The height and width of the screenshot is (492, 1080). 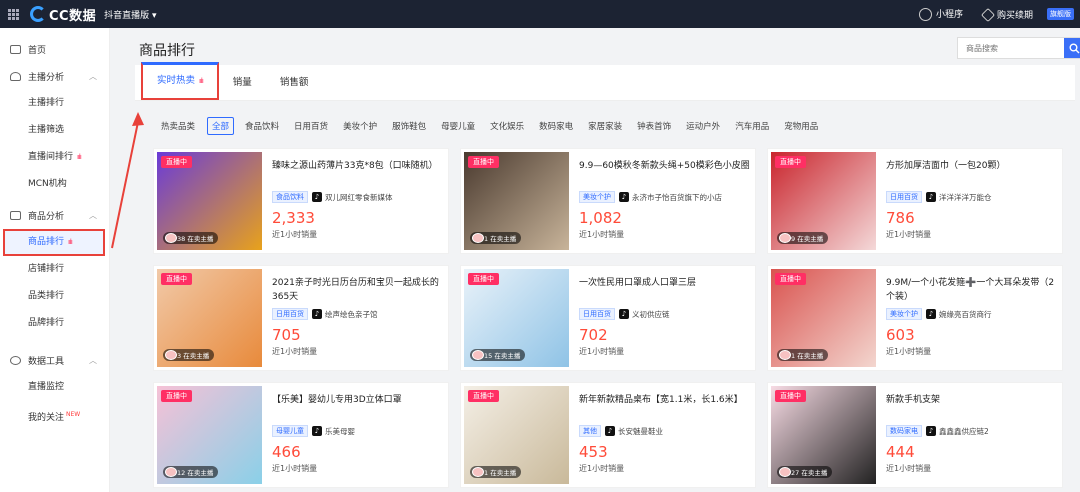 I want to click on edition-switcher: 抖音直播版 ▾, so click(x=130, y=14).